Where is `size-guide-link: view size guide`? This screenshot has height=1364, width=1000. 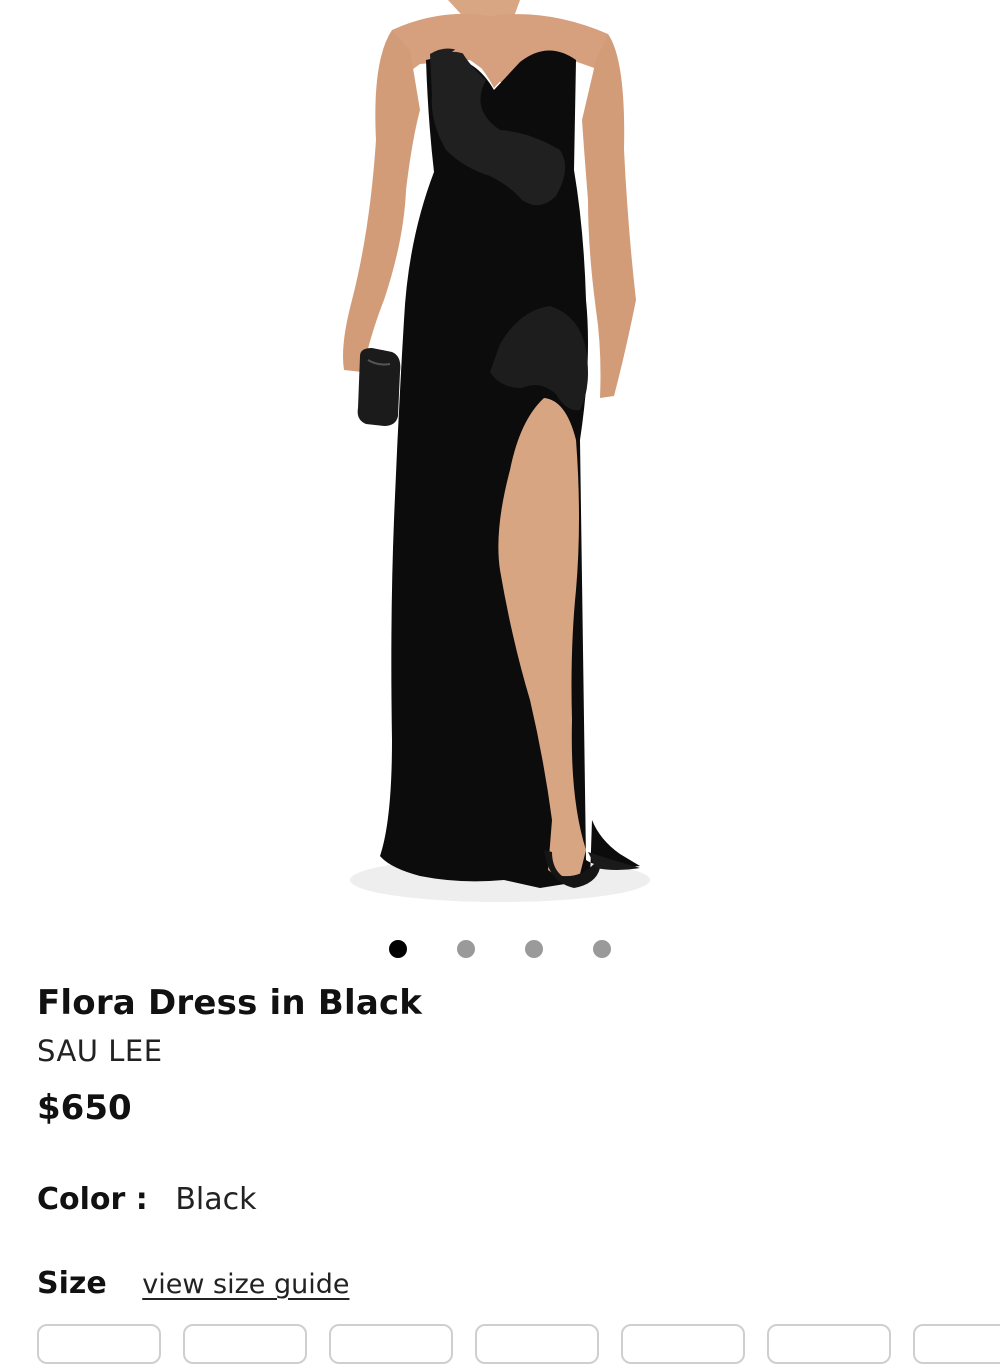
size-guide-link: view size guide is located at coordinates (245, 1284).